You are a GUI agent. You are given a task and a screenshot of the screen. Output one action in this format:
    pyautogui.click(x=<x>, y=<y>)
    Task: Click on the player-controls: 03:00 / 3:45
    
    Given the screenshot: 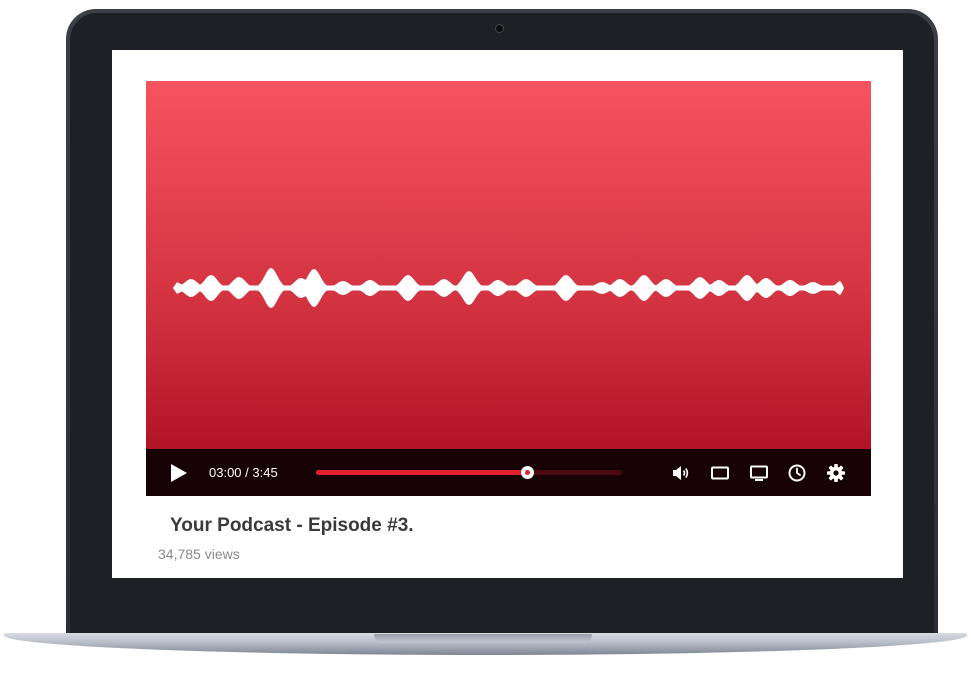 What is the action you would take?
    pyautogui.click(x=508, y=472)
    